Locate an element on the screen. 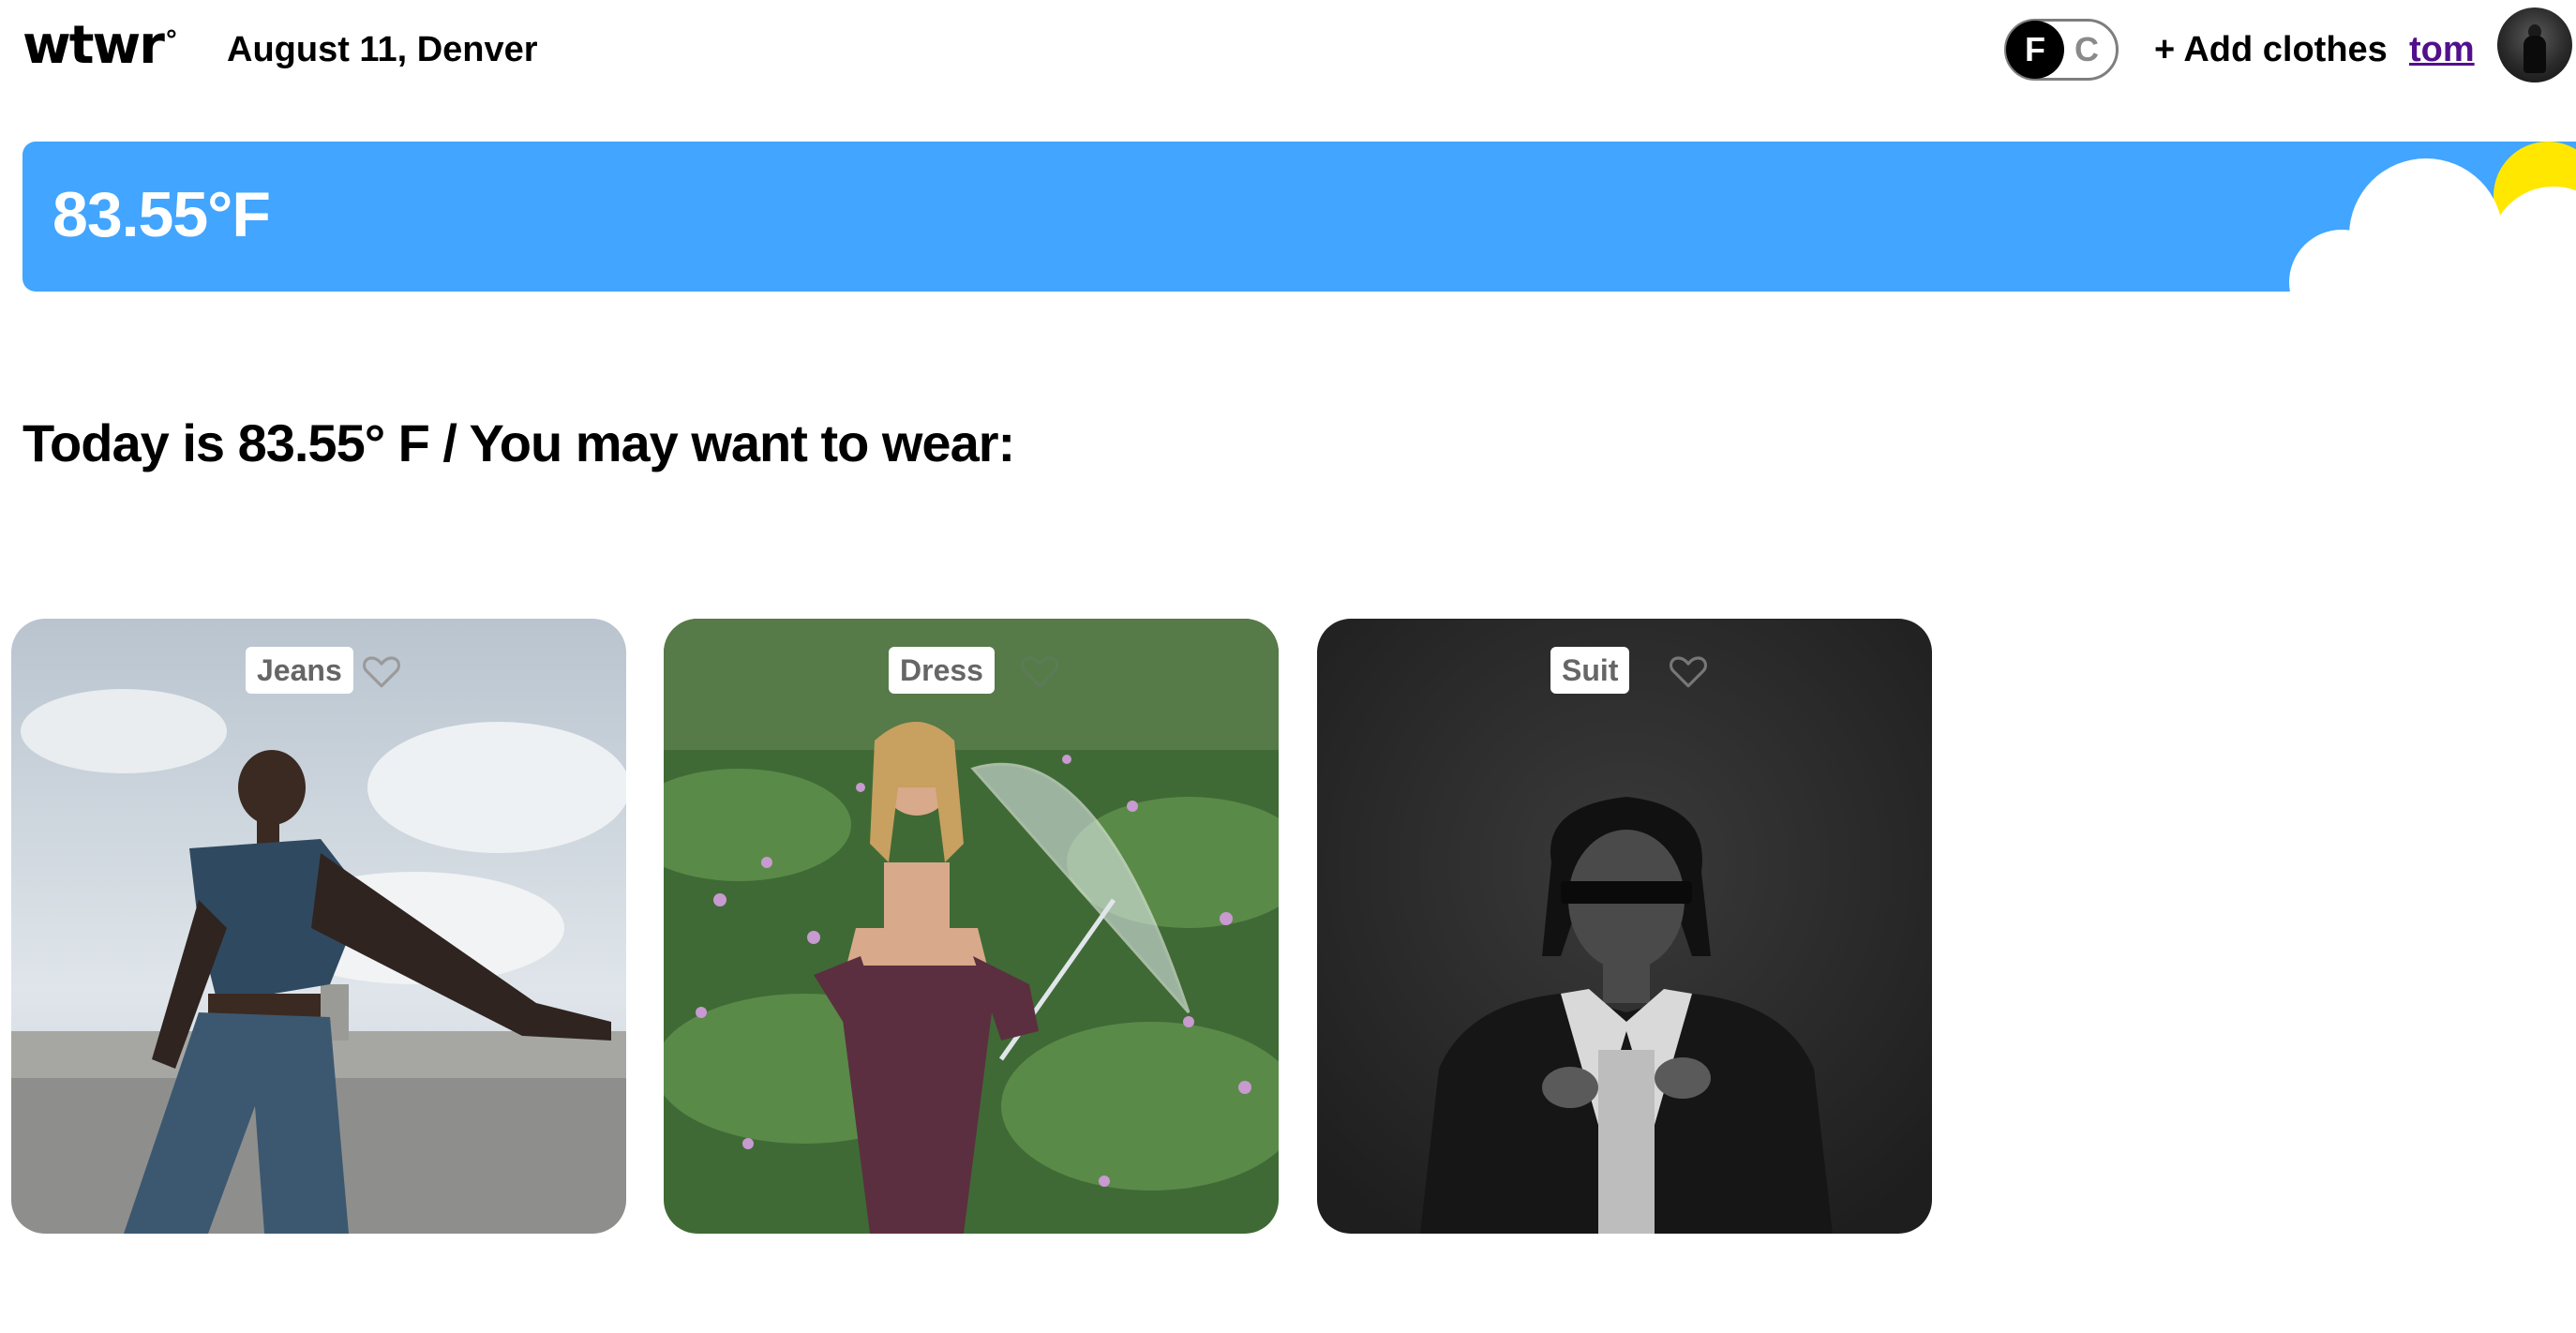 The width and height of the screenshot is (2576, 1333). unit-option-c: C is located at coordinates (2086, 50).